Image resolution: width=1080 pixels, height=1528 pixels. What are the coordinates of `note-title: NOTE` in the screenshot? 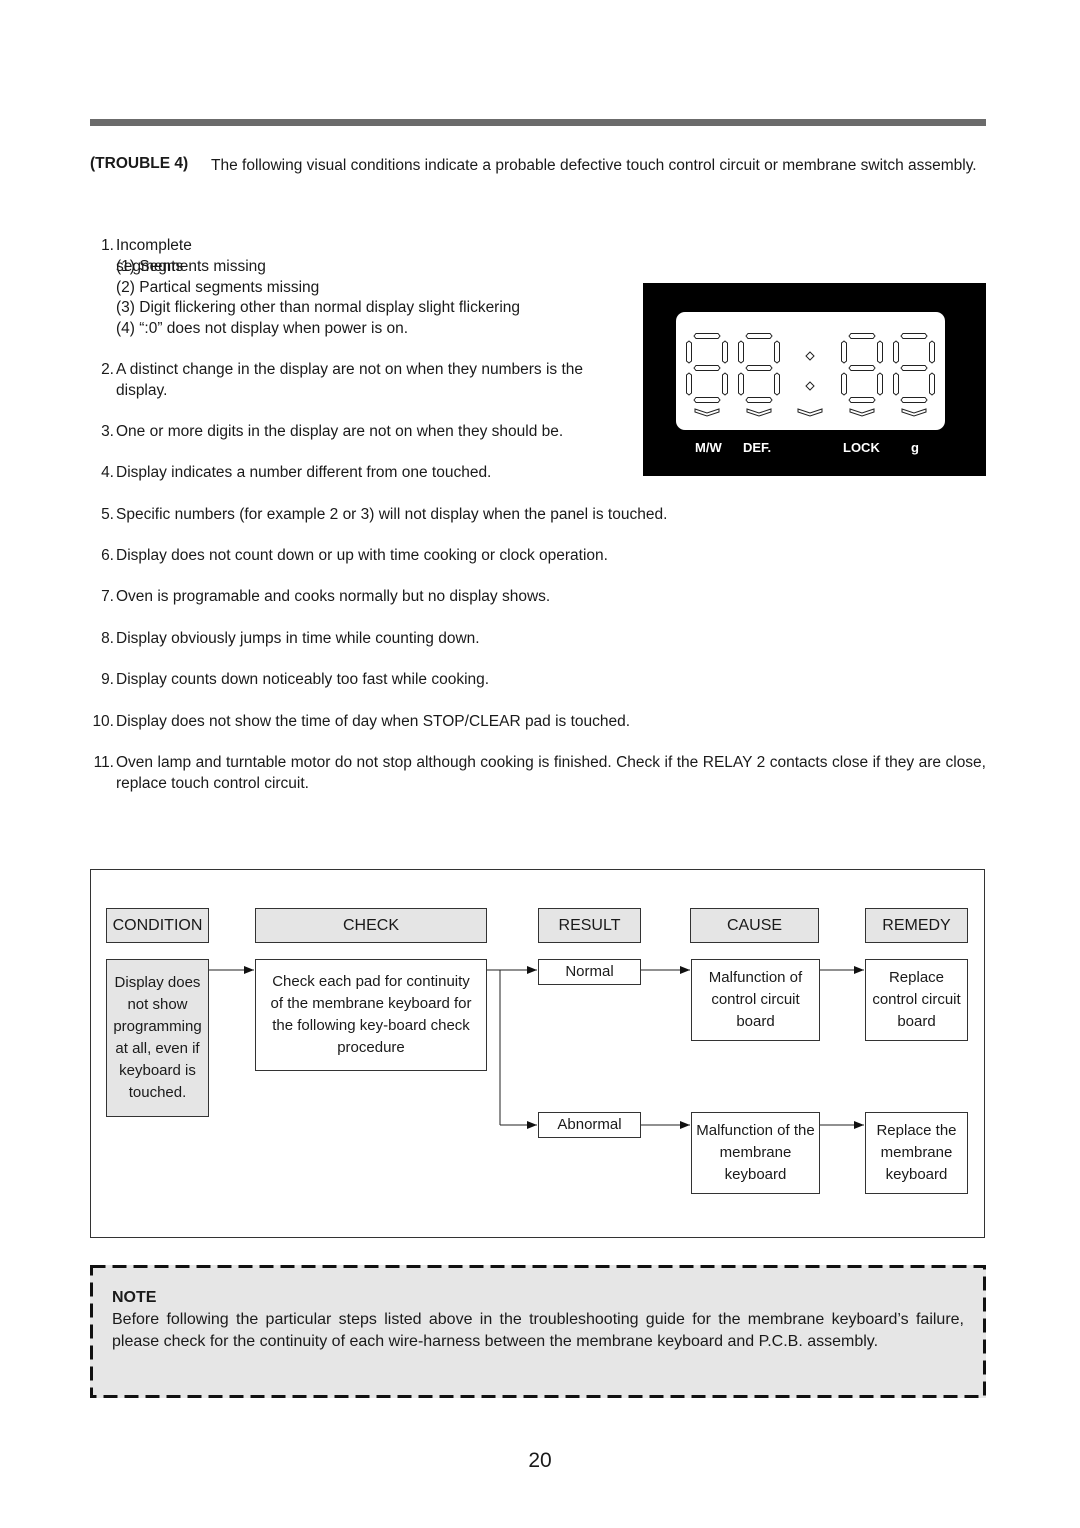 It's located at (134, 1297).